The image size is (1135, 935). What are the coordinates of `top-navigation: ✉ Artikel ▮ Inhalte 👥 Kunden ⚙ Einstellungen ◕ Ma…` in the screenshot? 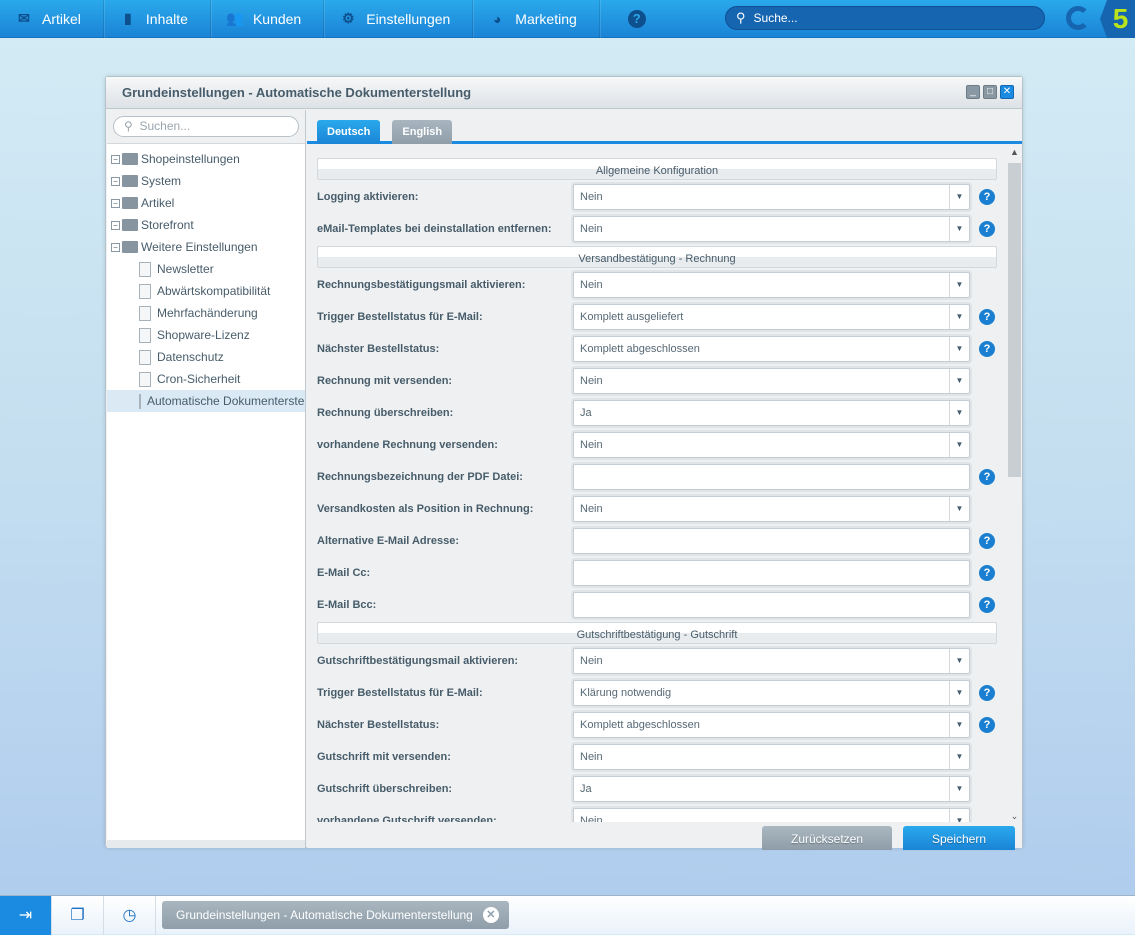 It's located at (567, 19).